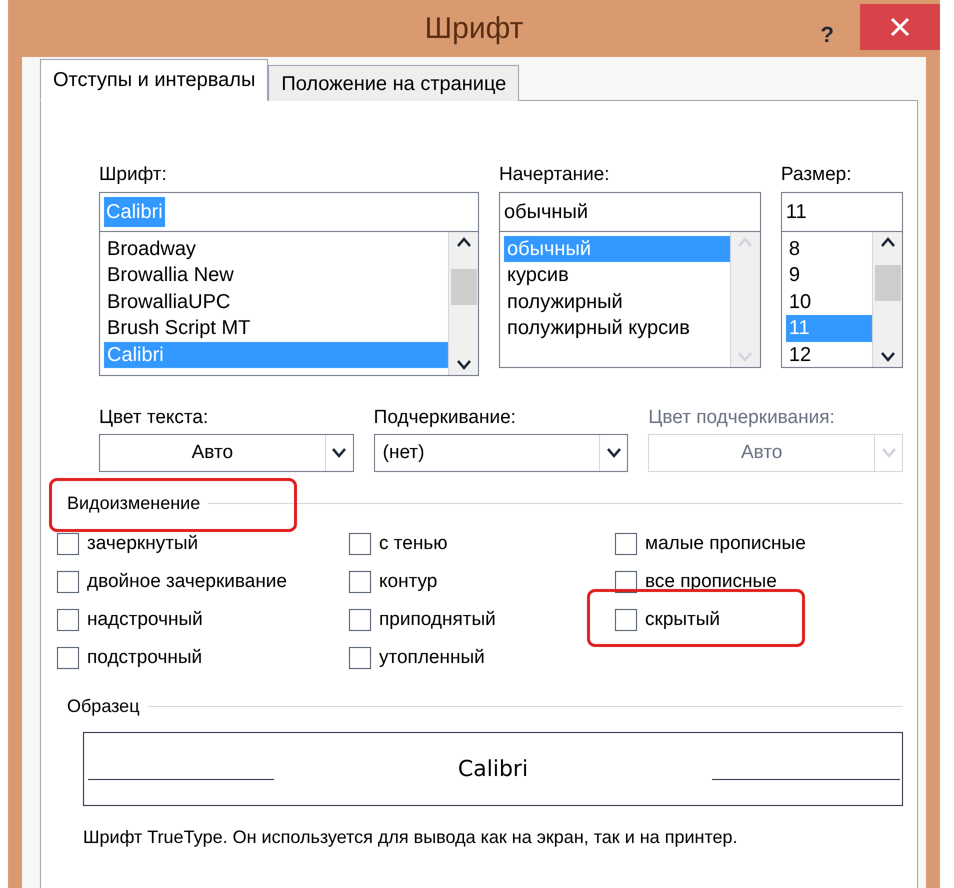  What do you see at coordinates (413, 544) in the screenshot?
I see `checkbox-label: с тенью` at bounding box center [413, 544].